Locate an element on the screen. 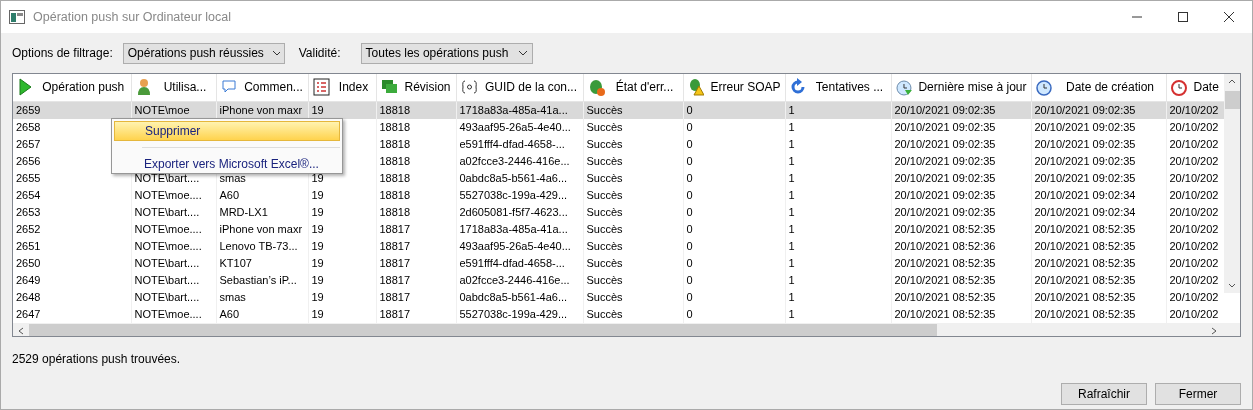  column-header: Erreur SOAP is located at coordinates (734, 87).